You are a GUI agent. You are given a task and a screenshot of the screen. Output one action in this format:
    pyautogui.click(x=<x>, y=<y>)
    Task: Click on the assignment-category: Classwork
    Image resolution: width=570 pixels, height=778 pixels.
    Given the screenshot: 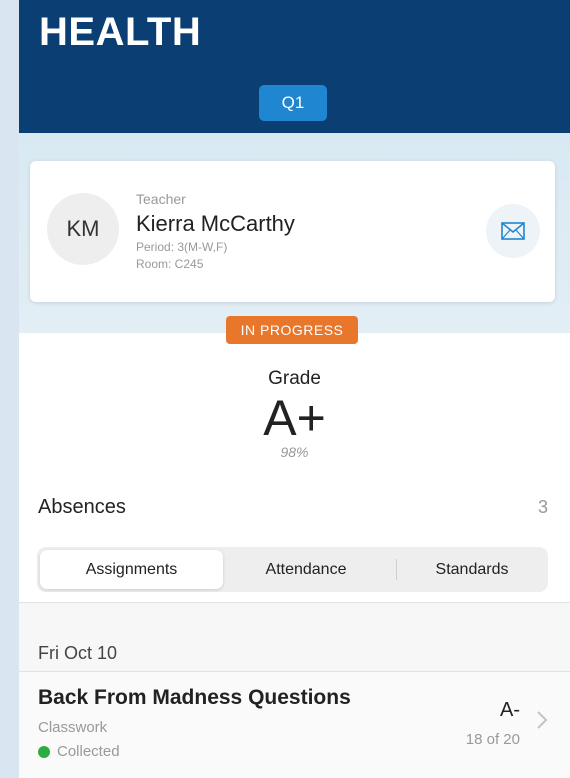 What is the action you would take?
    pyautogui.click(x=73, y=727)
    